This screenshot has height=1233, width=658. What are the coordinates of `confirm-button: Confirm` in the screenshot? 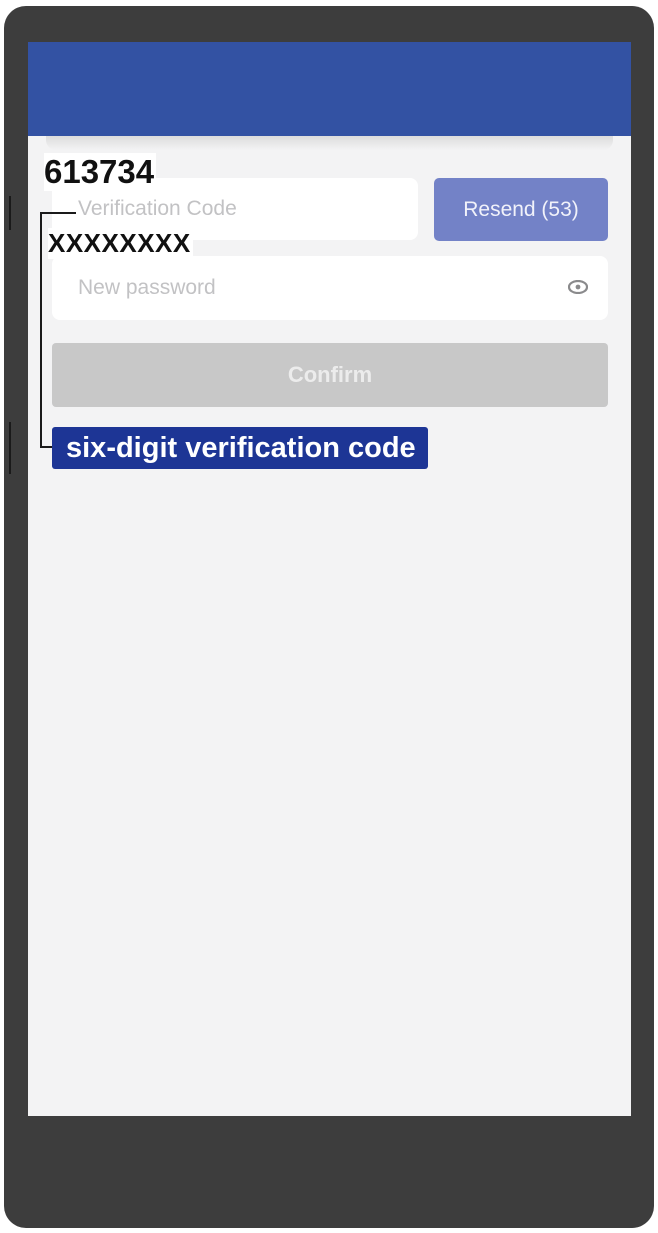 It's located at (330, 375).